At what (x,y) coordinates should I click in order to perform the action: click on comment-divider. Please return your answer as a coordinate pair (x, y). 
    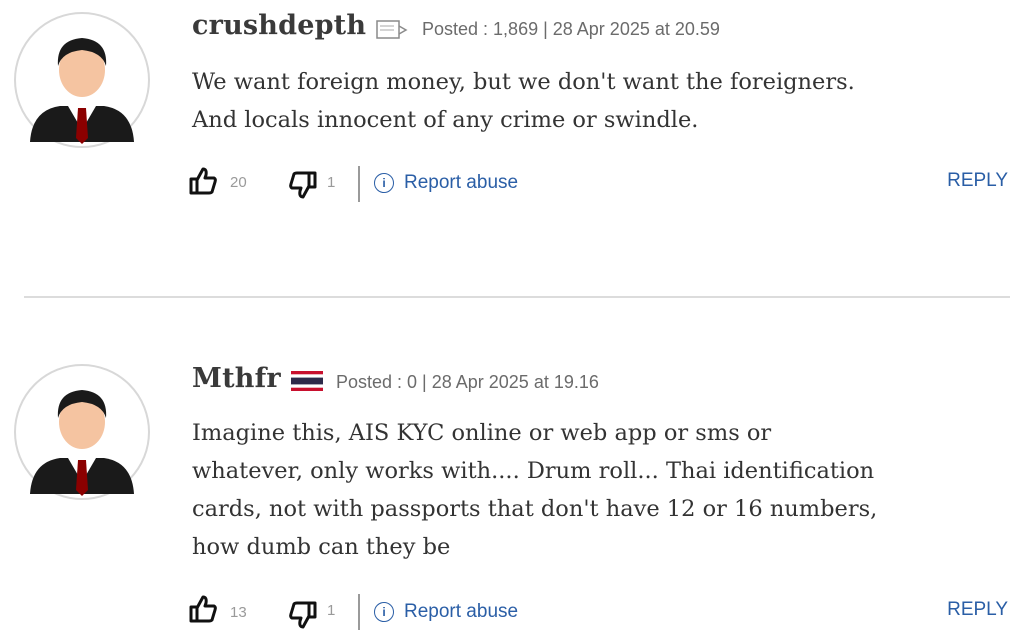
    Looking at the image, I should click on (517, 297).